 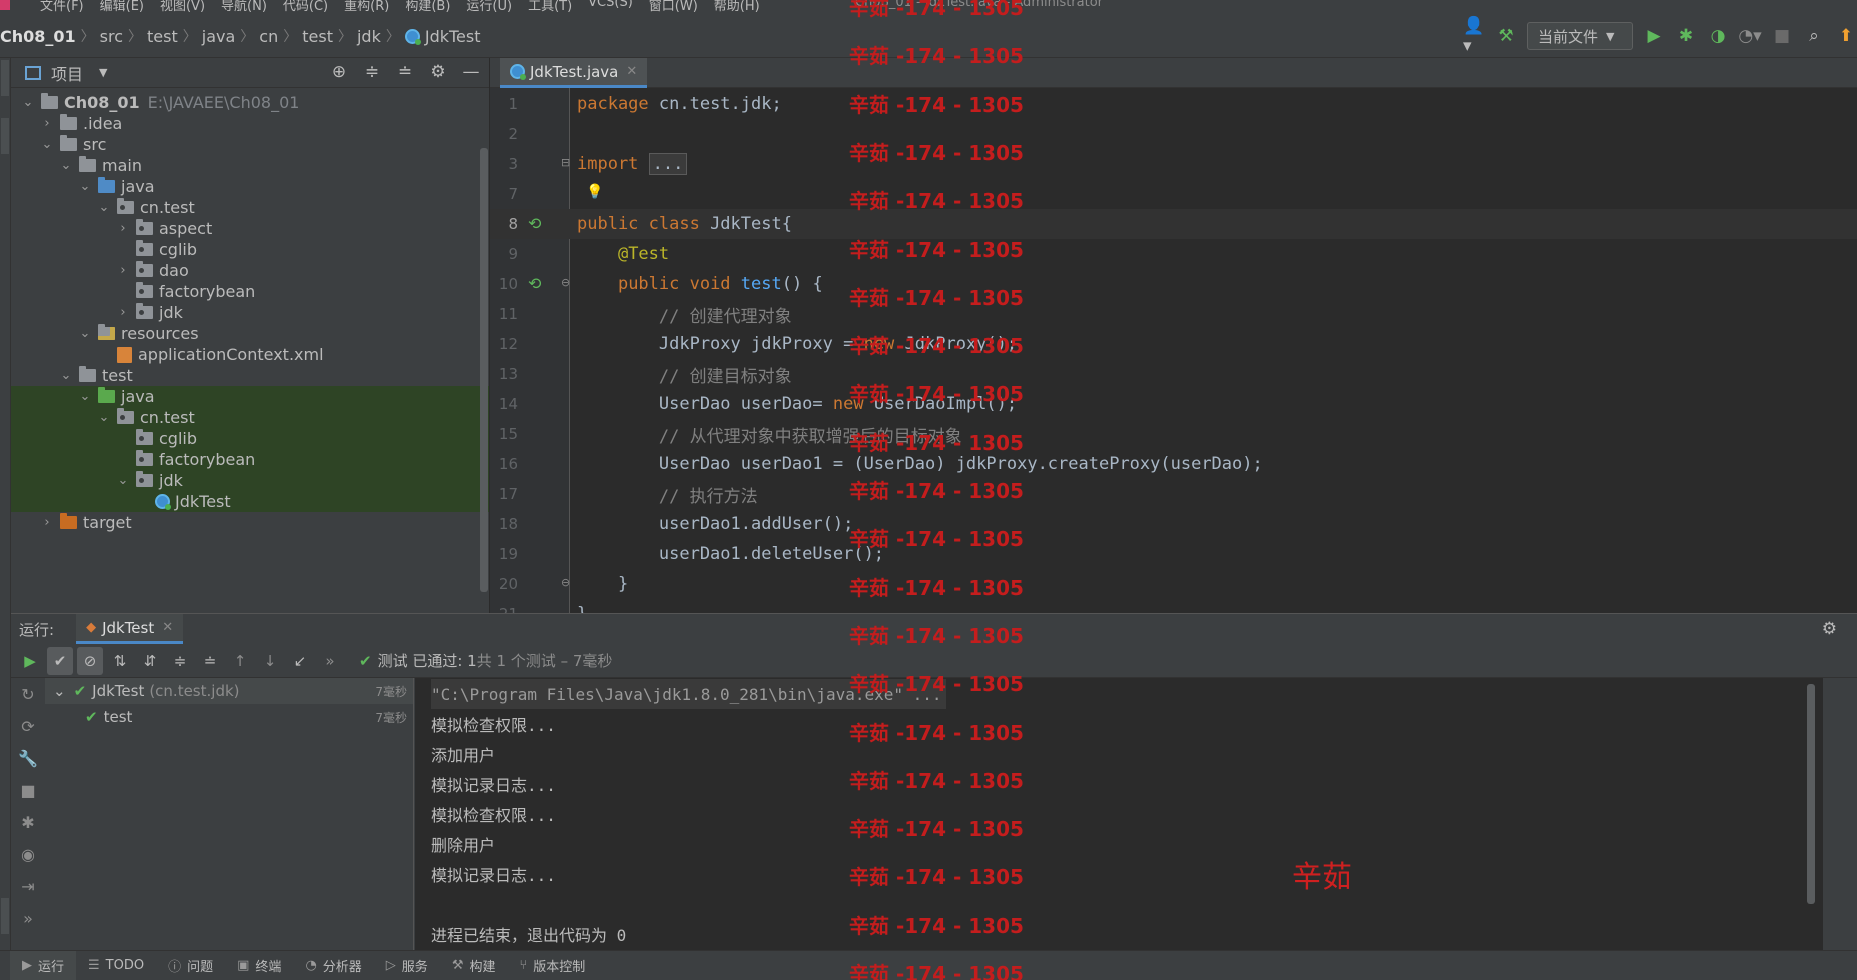 What do you see at coordinates (229, 691) in the screenshot?
I see `test-result-row: ⌄ ✔ JdkTest (cn.test.jdk) 7毫秒` at bounding box center [229, 691].